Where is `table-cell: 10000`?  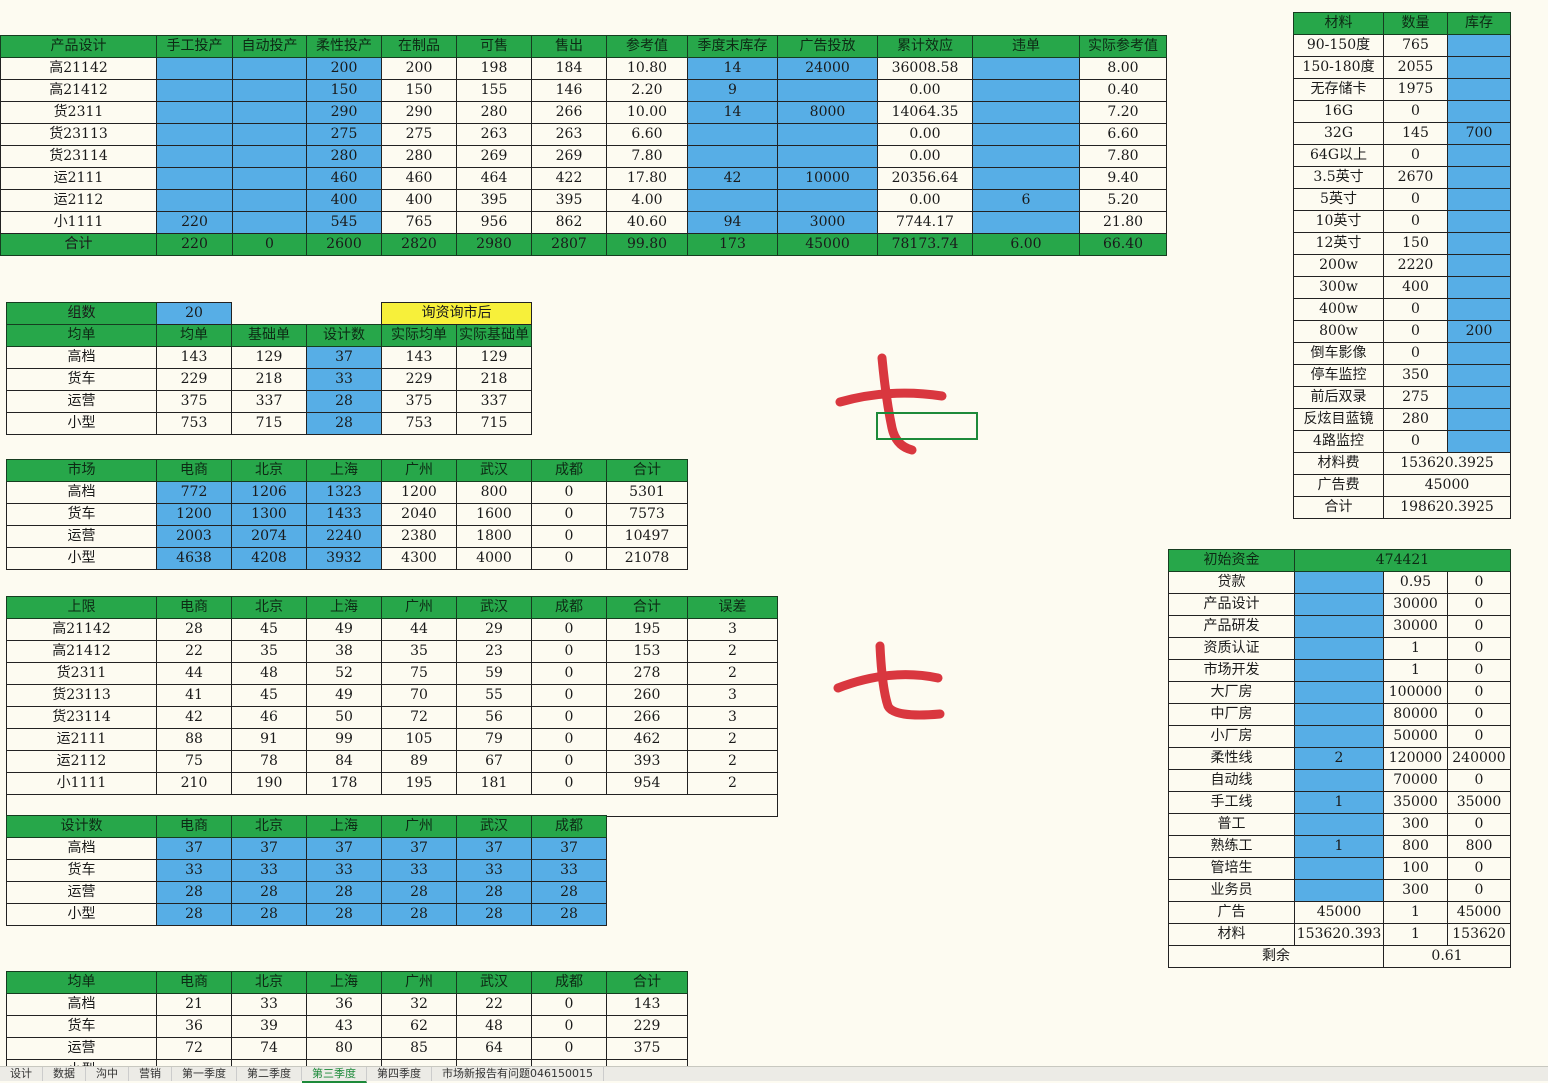 table-cell: 10000 is located at coordinates (827, 178).